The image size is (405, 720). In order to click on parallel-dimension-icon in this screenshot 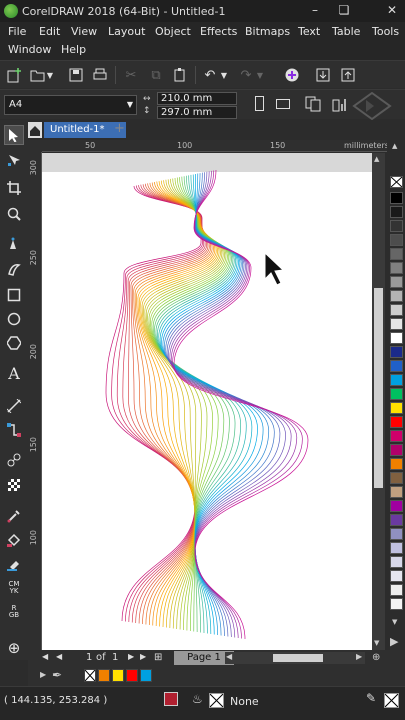, I will do `click(14, 406)`.